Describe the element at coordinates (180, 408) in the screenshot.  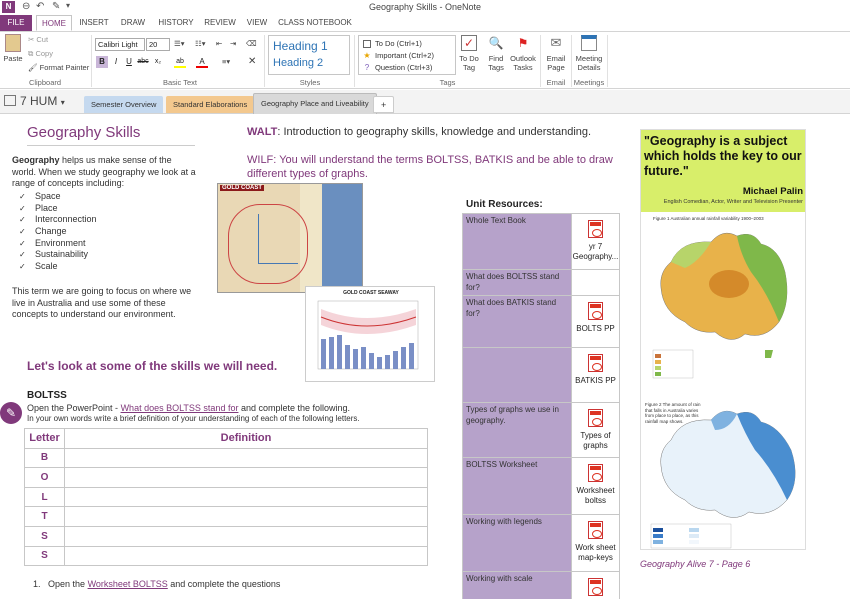
I see `boltss-powerpoint-link: What does BOLTSS stand for` at that location.